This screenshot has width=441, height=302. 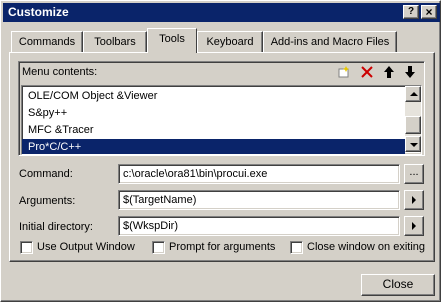 I want to click on list-scrollbar, so click(x=413, y=119).